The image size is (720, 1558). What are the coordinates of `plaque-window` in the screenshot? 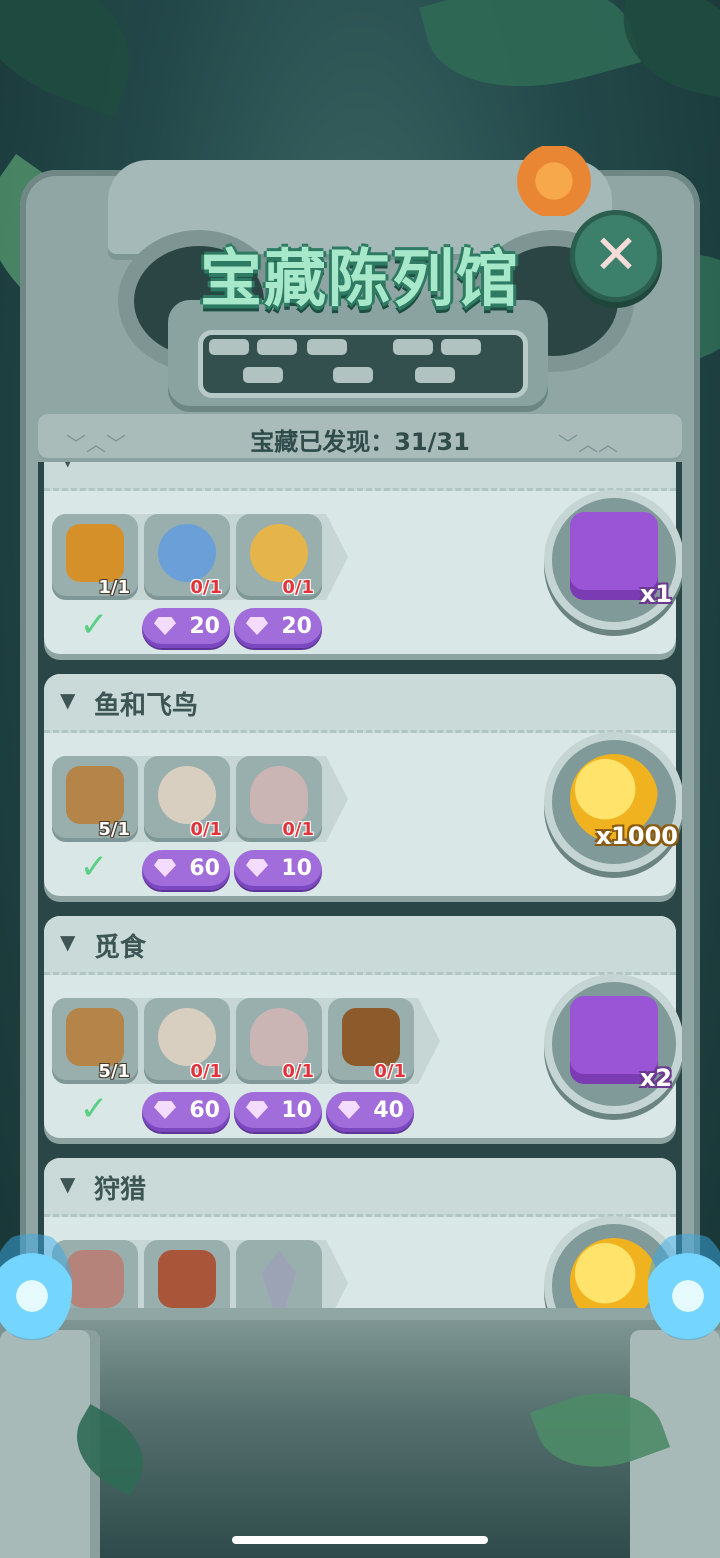 It's located at (363, 364).